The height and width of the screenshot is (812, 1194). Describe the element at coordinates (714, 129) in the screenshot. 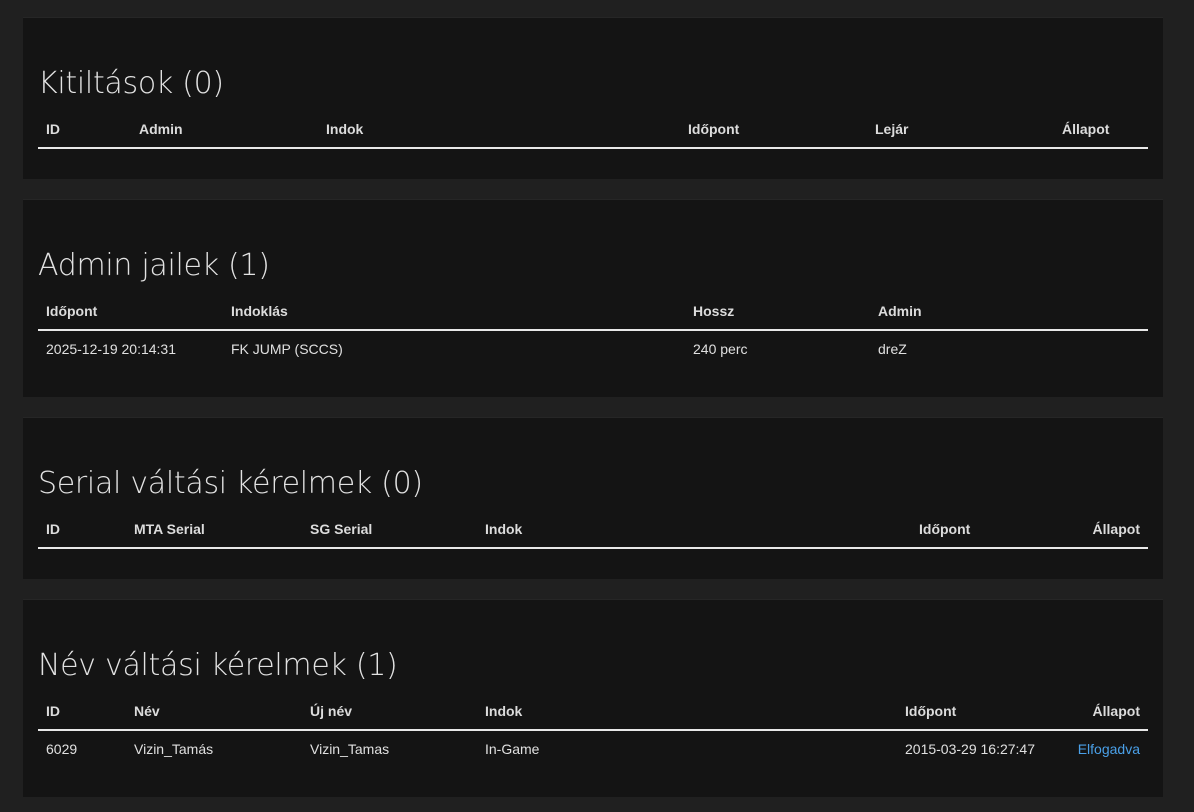

I see `bans-header-time: Időpont` at that location.